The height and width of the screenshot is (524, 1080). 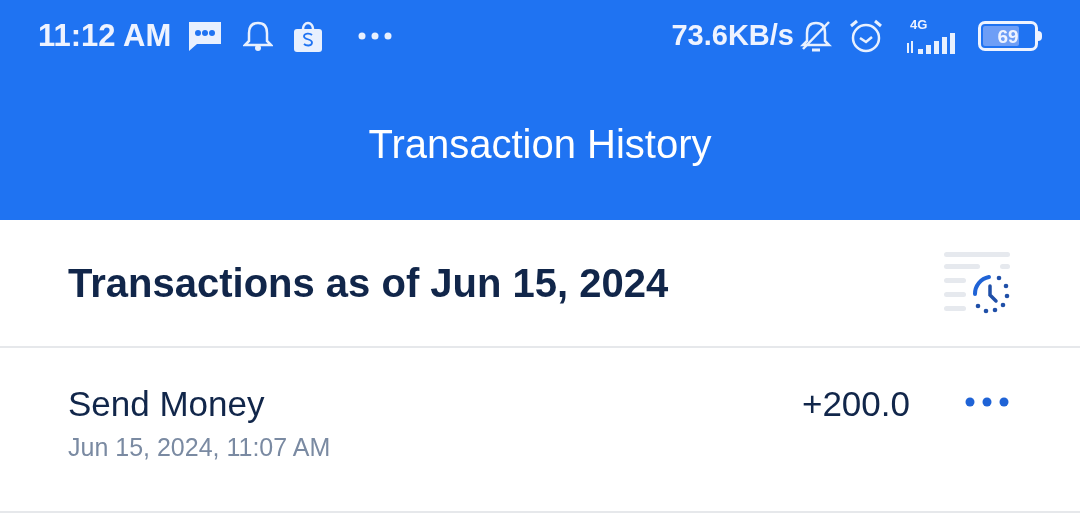 I want to click on history-icon, so click(x=976, y=283).